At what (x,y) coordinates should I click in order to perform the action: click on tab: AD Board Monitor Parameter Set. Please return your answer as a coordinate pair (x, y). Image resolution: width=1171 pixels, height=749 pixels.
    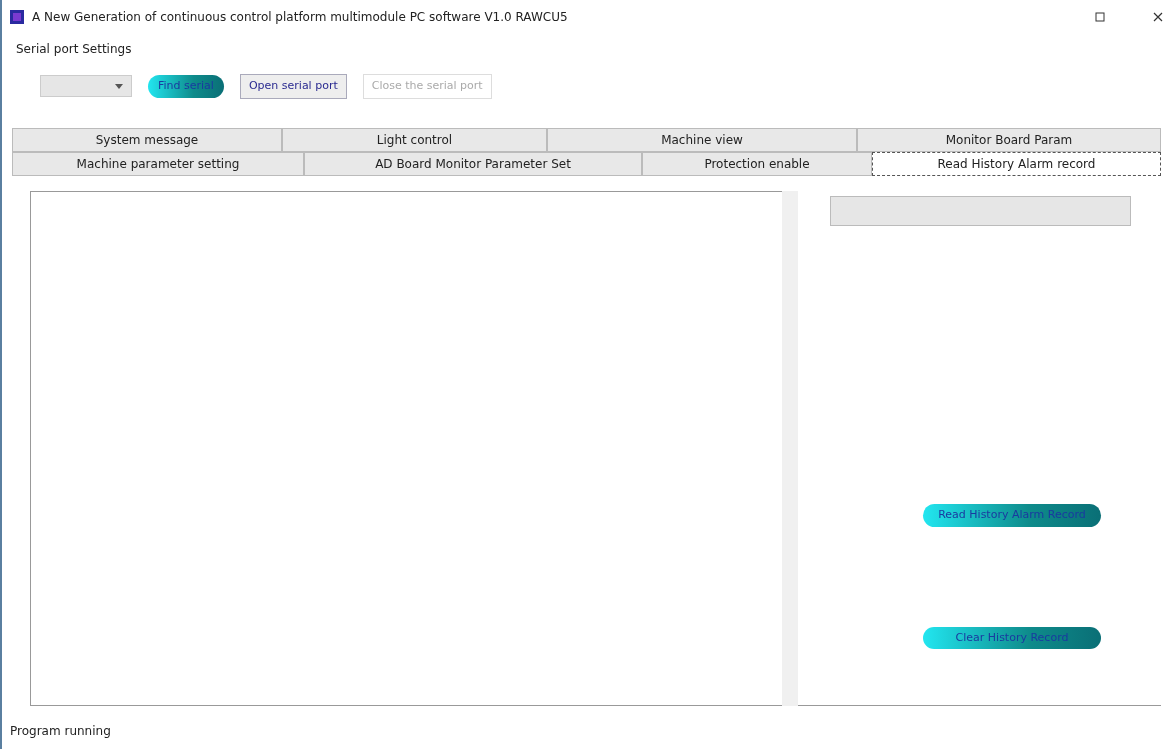
    Looking at the image, I should click on (473, 164).